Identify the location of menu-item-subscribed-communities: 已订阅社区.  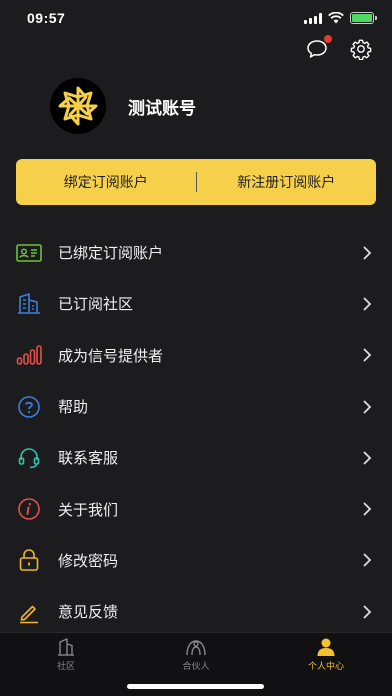
(196, 303).